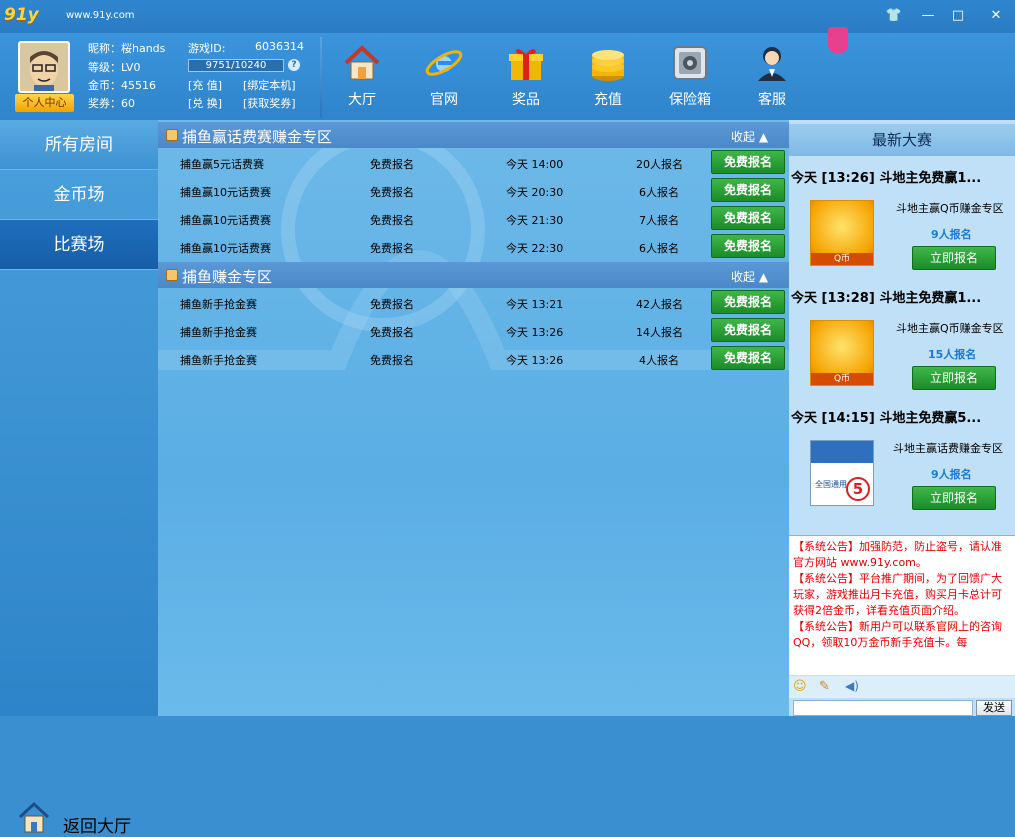  Describe the element at coordinates (902, 140) in the screenshot. I see `latest-matches-header: 最新大赛` at that location.